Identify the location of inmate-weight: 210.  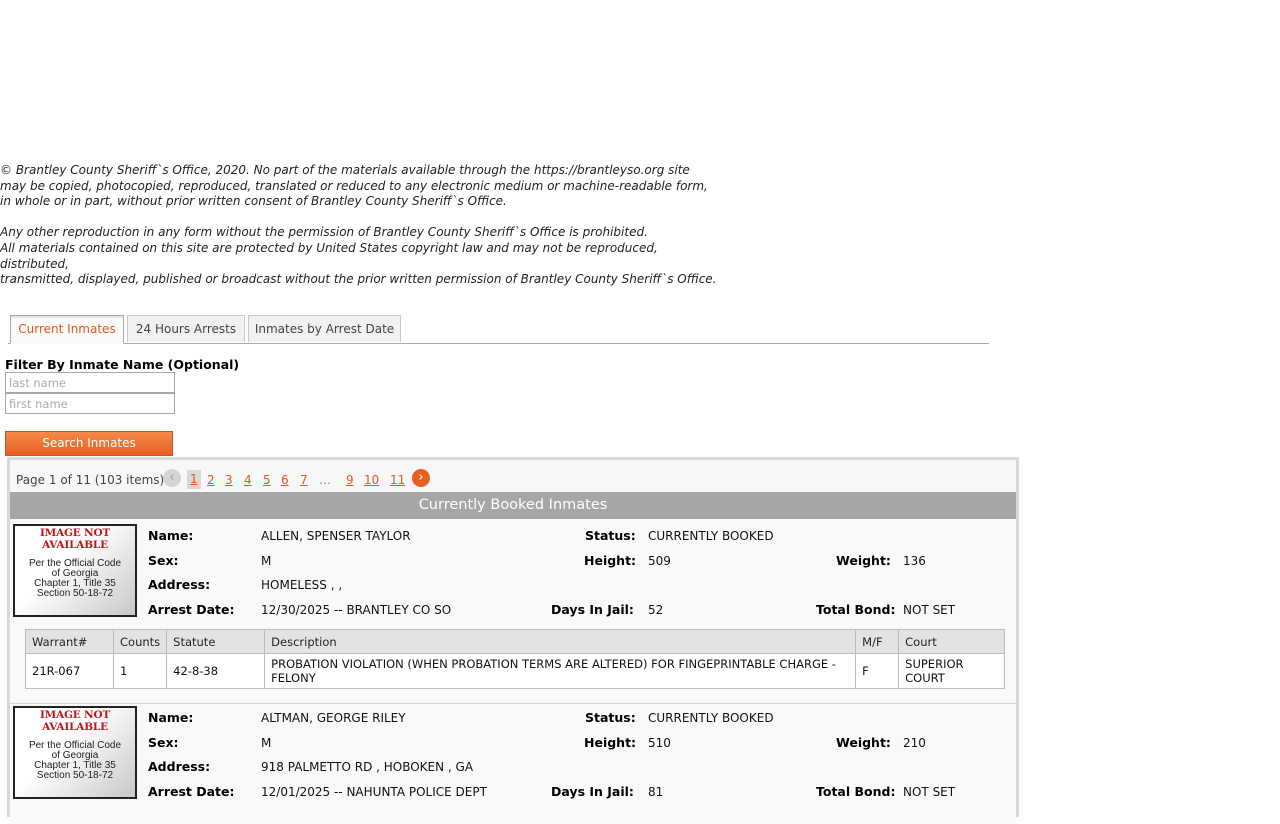
(914, 743).